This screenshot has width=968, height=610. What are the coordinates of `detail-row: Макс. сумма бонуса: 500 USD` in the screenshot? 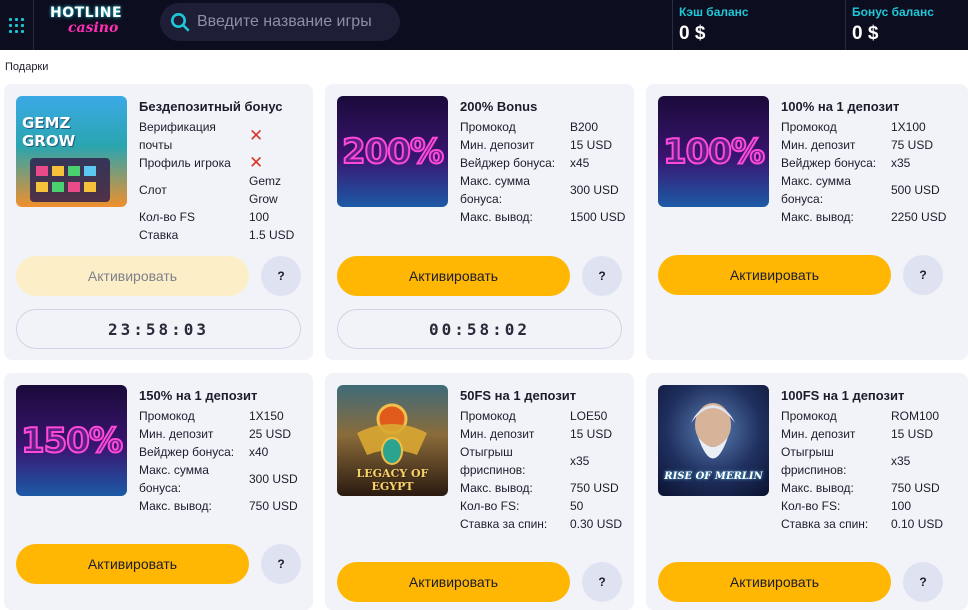 It's located at (866, 190).